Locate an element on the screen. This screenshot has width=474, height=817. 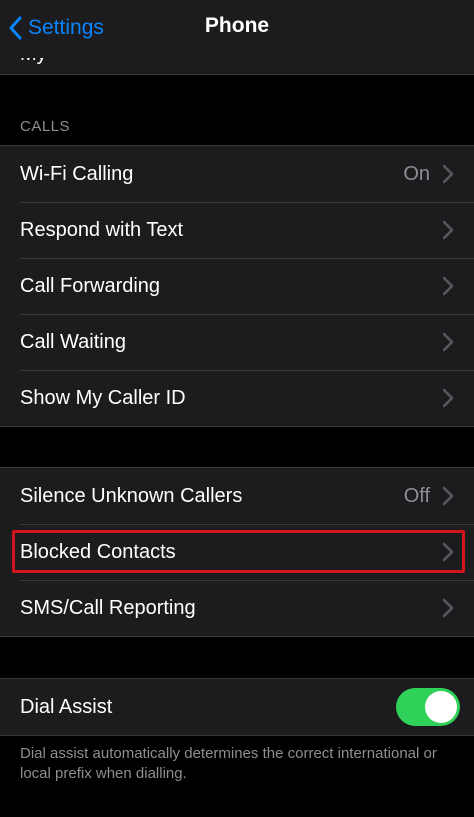
row-value: Off is located at coordinates (416, 495).